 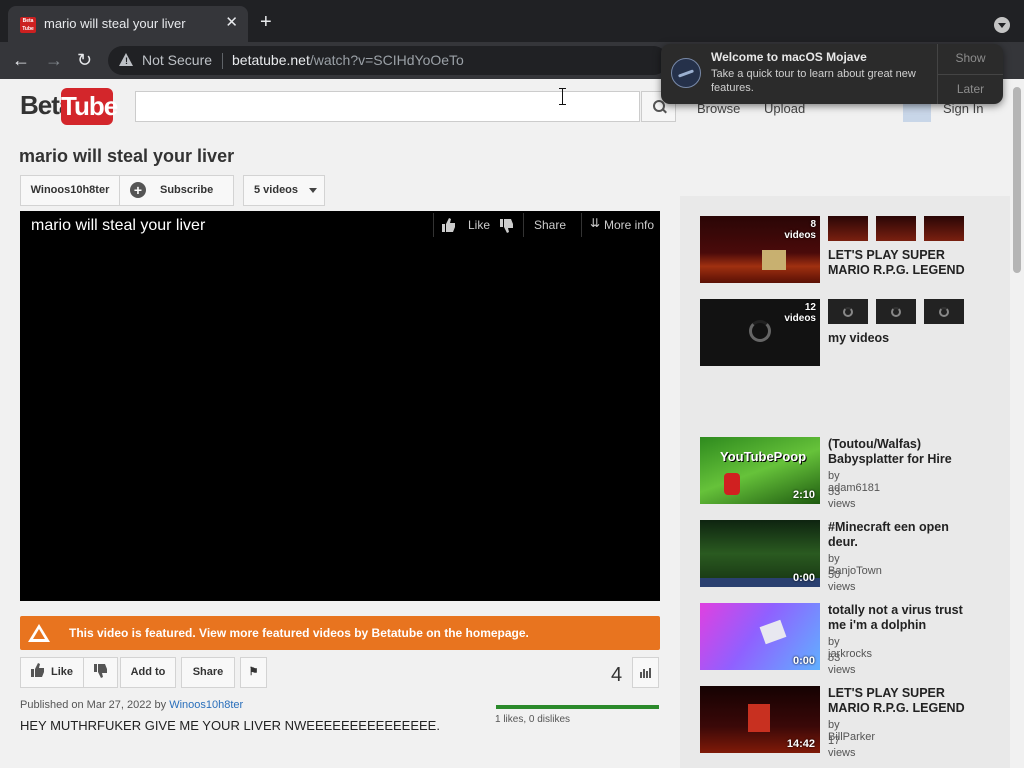 What do you see at coordinates (177, 60) in the screenshot?
I see `security-label: Not Secure` at bounding box center [177, 60].